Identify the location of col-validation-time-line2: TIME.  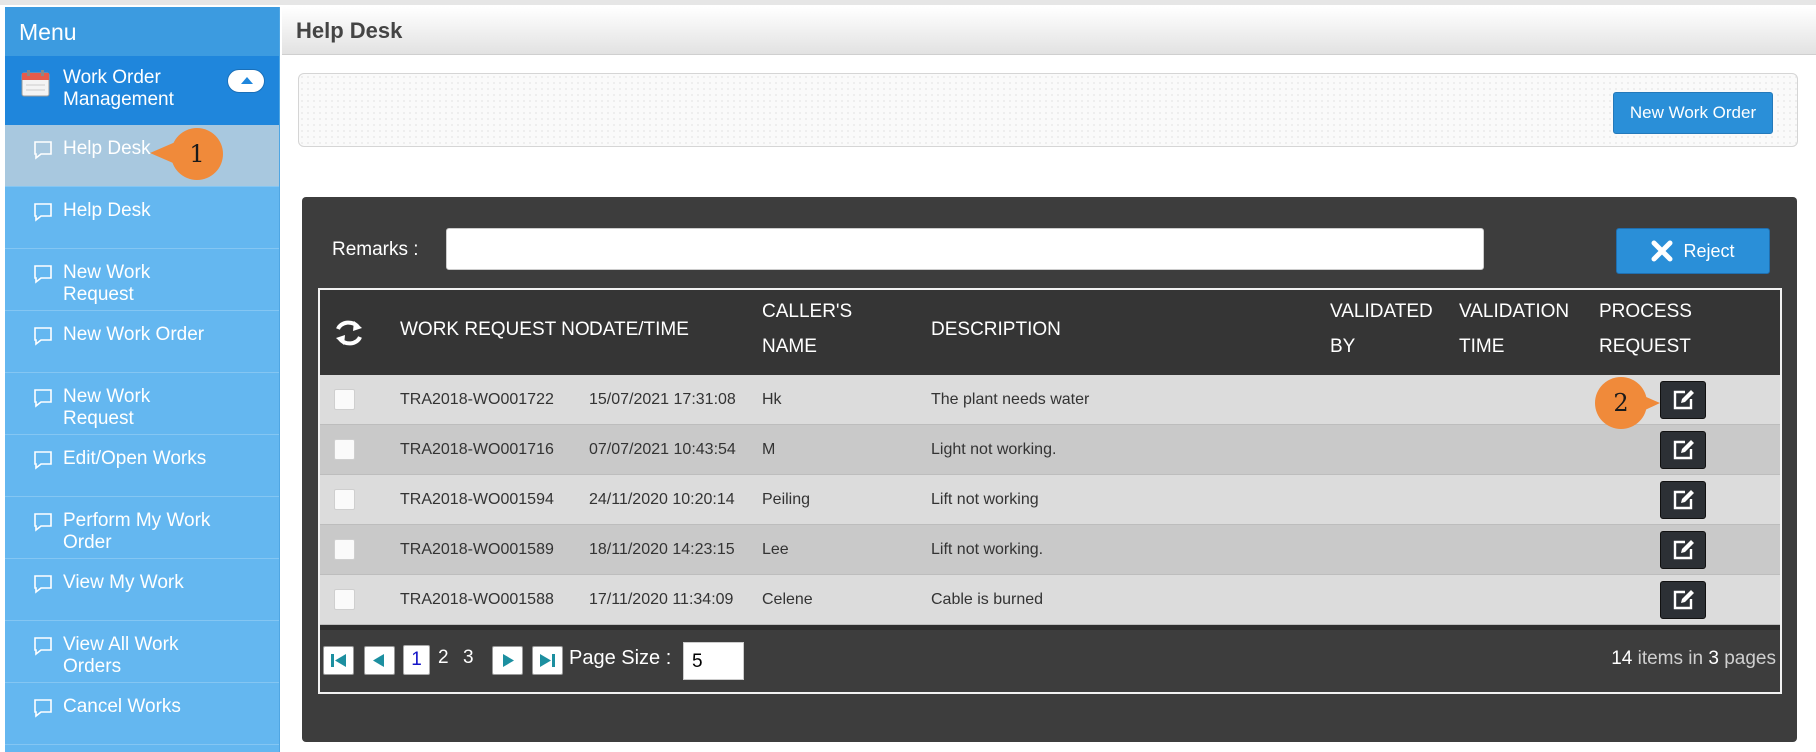
(1482, 346).